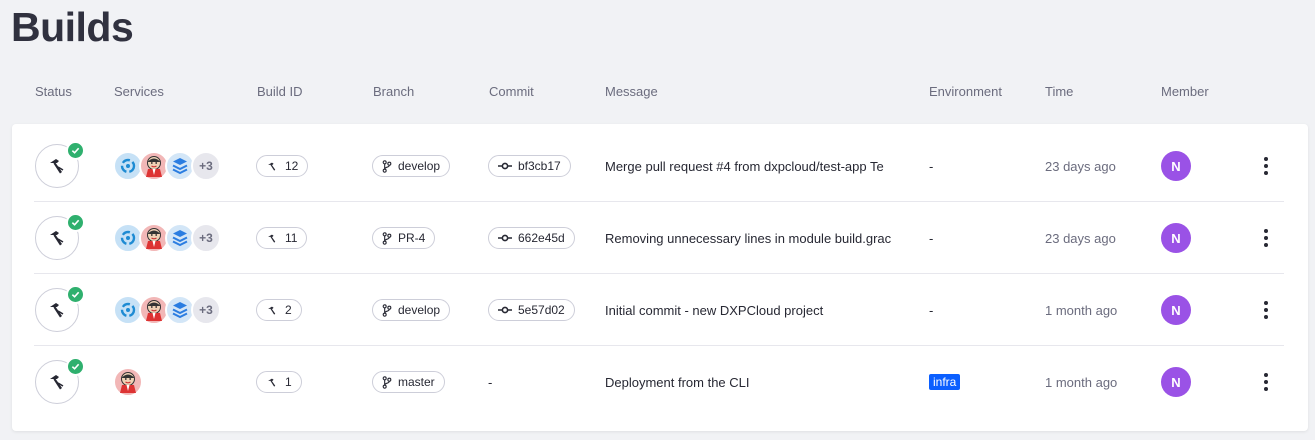 The image size is (1315, 440). I want to click on commit-empty: -, so click(490, 382).